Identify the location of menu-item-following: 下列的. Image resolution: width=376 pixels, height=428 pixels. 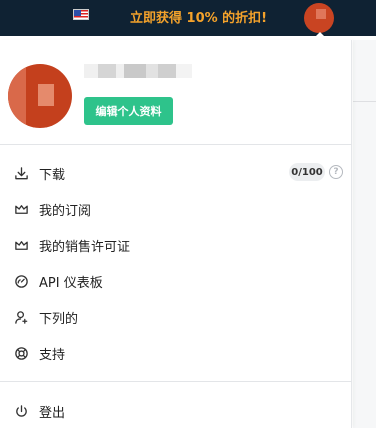
(176, 317).